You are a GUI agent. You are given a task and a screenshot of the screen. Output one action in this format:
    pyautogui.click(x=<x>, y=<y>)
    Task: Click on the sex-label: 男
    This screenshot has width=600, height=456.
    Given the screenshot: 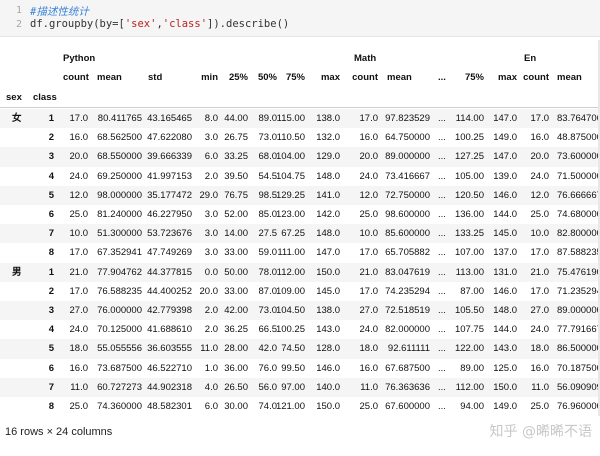 What is the action you would take?
    pyautogui.click(x=17, y=272)
    